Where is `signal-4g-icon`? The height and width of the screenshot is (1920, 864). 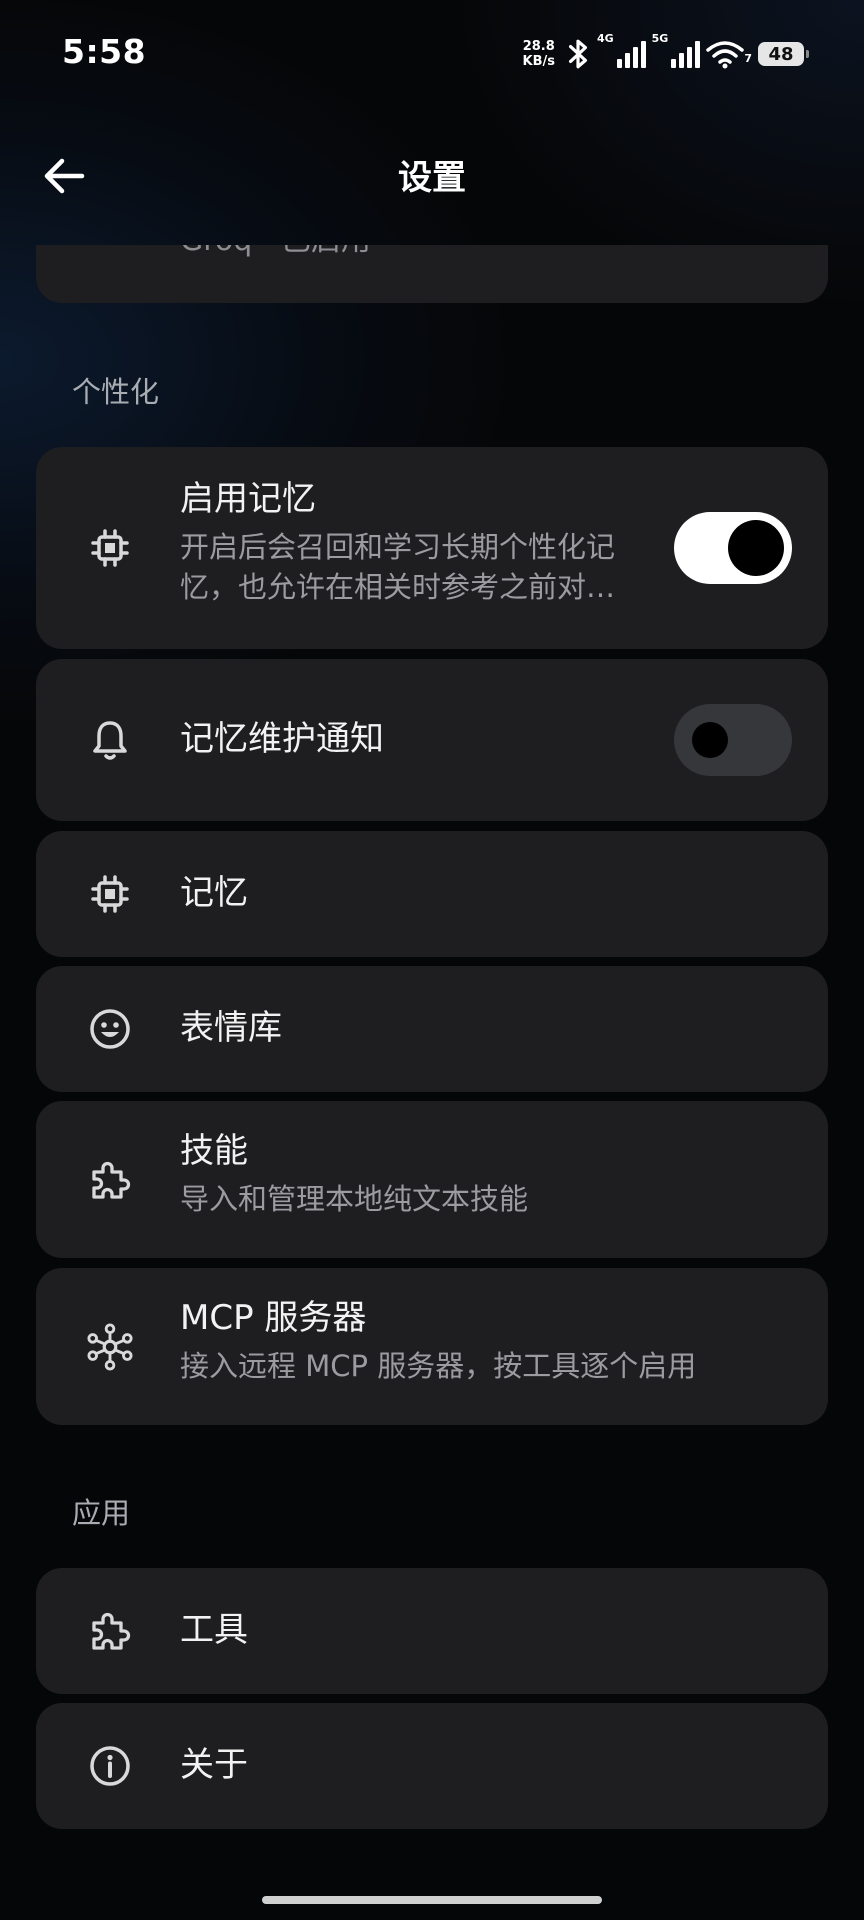 signal-4g-icon is located at coordinates (631, 54).